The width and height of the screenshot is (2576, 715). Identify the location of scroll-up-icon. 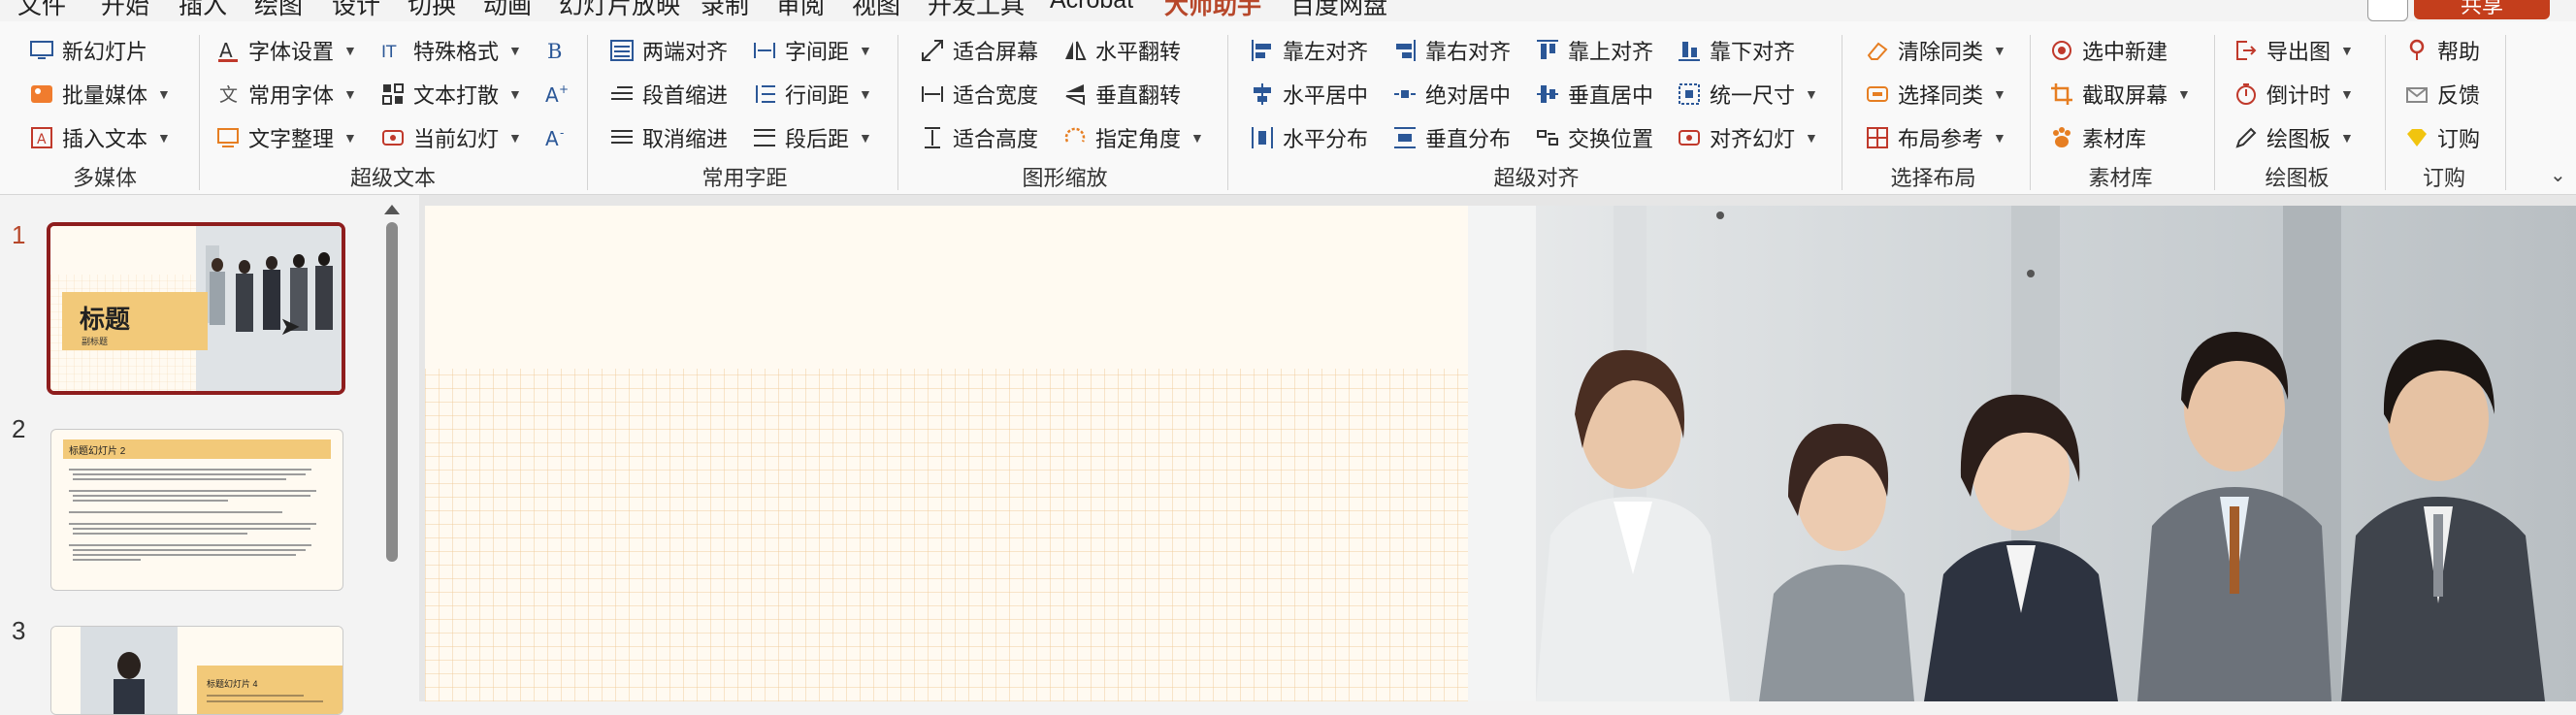
(392, 209).